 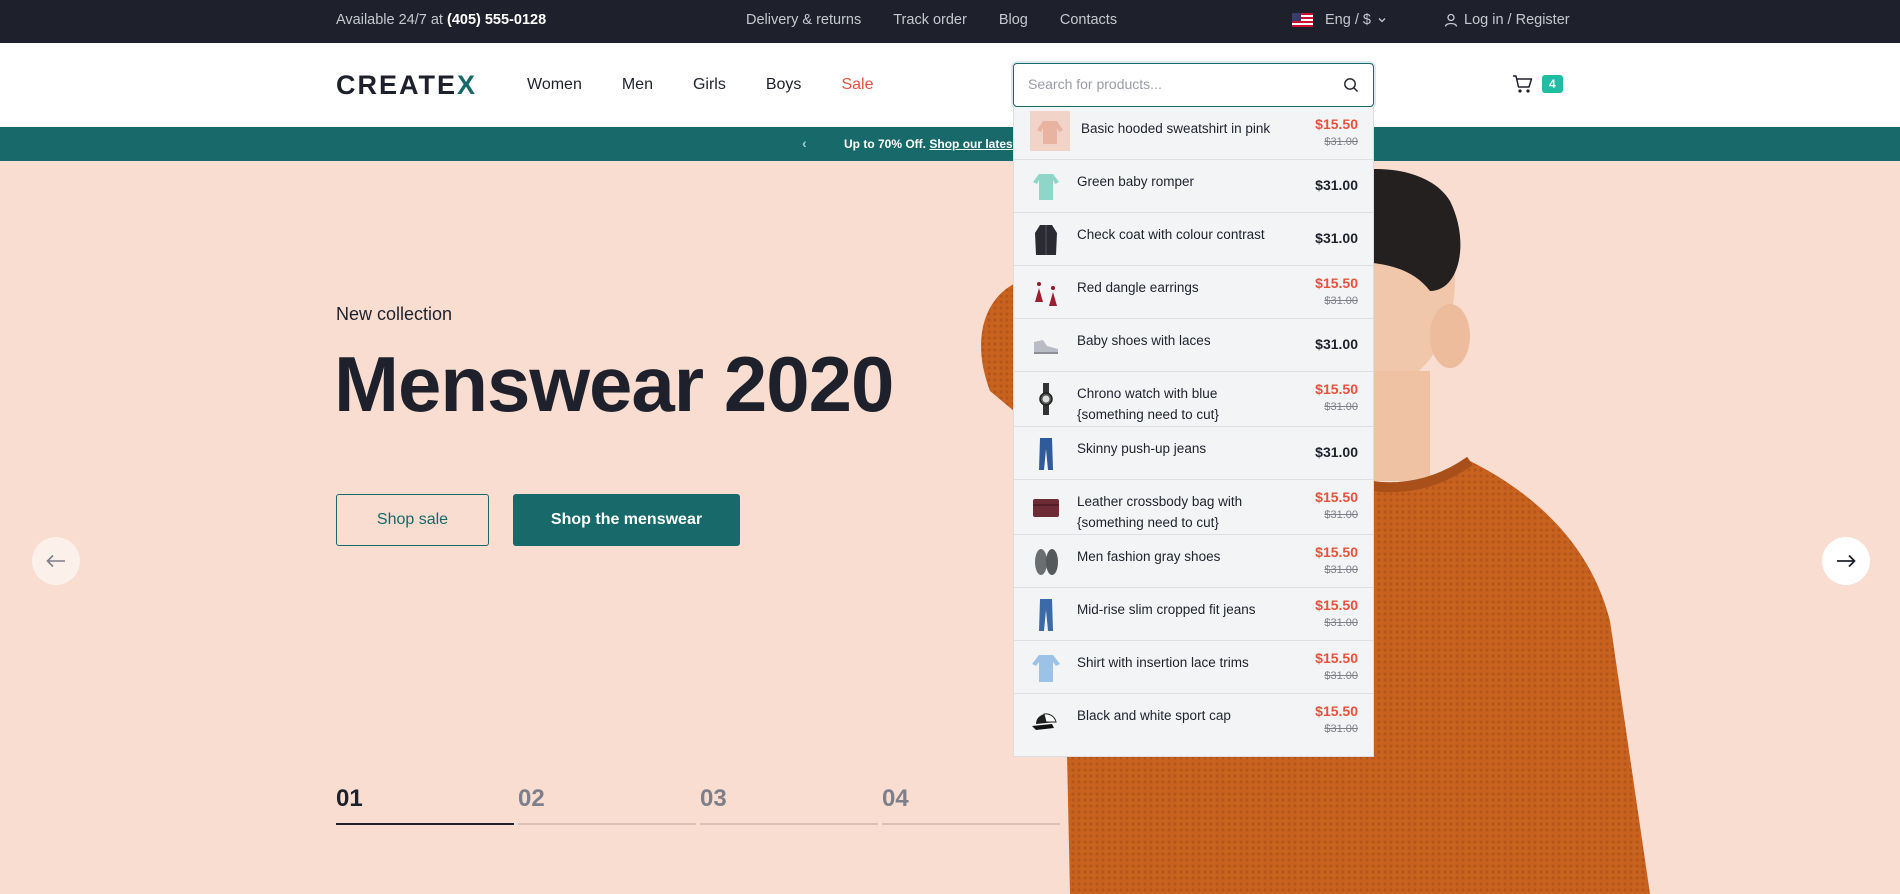 I want to click on logo: CREATEX, so click(x=406, y=85).